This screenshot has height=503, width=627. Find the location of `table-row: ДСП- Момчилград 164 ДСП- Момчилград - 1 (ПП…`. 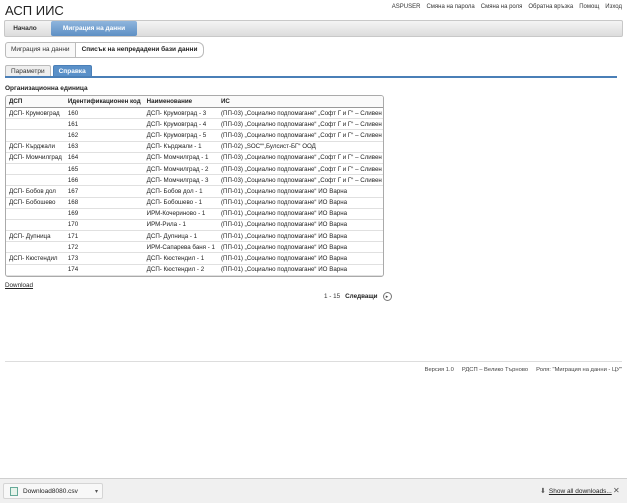

table-row: ДСП- Момчилград 164 ДСП- Момчилград - 1 (ПП… is located at coordinates (194, 158).